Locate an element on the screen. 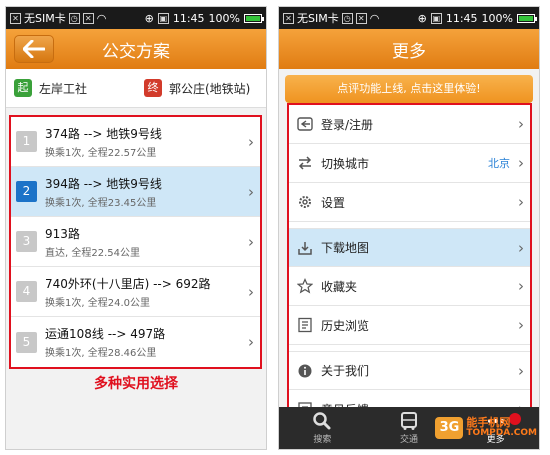 The image size is (550, 455). back-arrow-icon is located at coordinates (34, 49).